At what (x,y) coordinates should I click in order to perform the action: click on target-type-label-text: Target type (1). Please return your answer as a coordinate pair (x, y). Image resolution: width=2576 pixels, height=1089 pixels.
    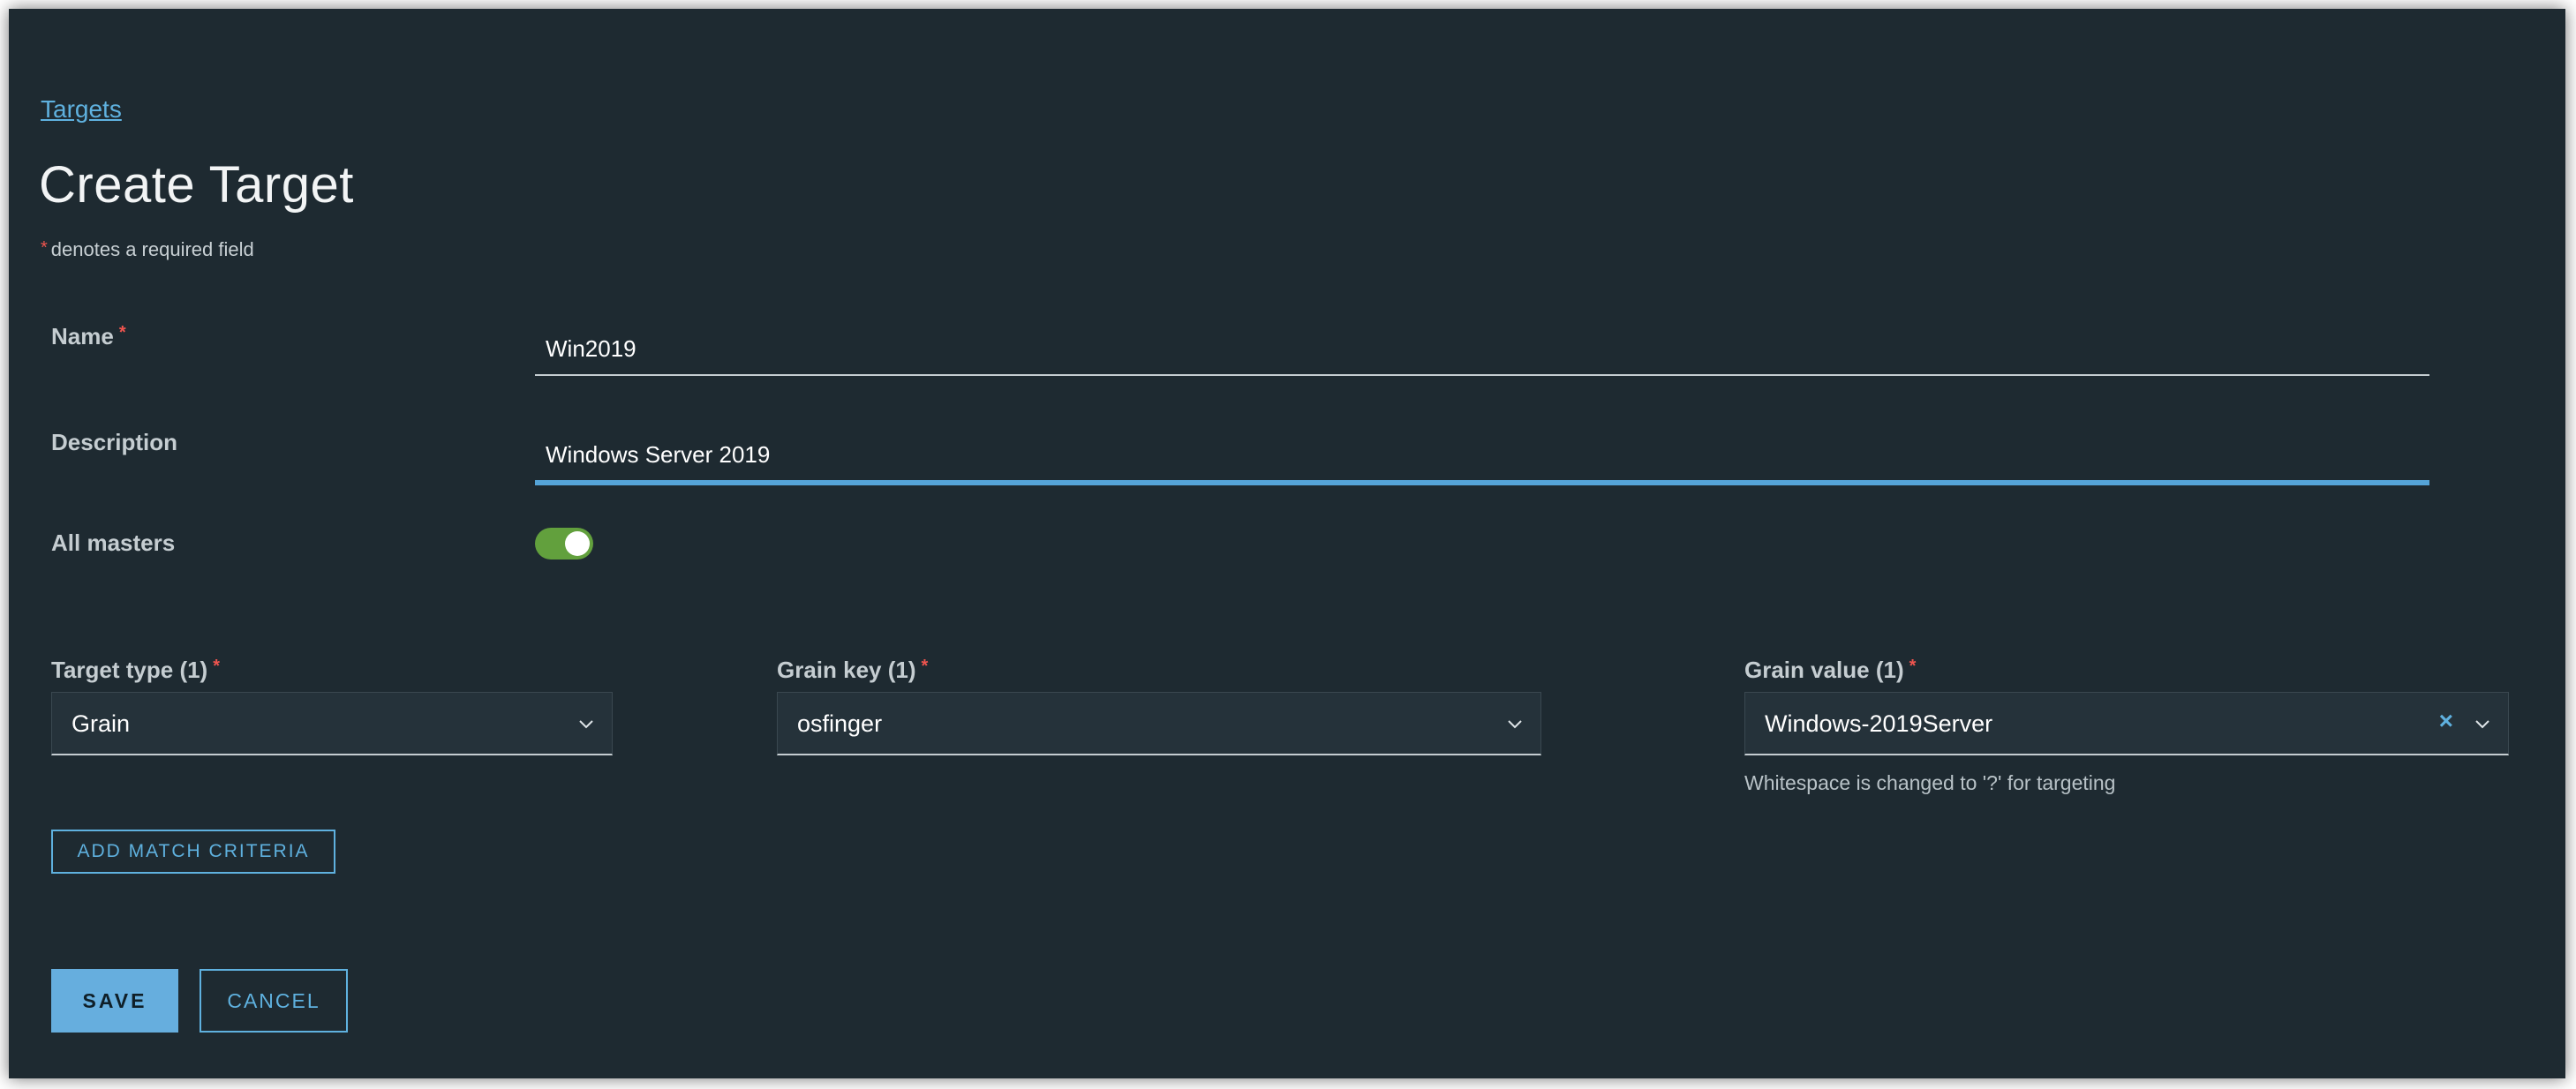
    Looking at the image, I should click on (130, 670).